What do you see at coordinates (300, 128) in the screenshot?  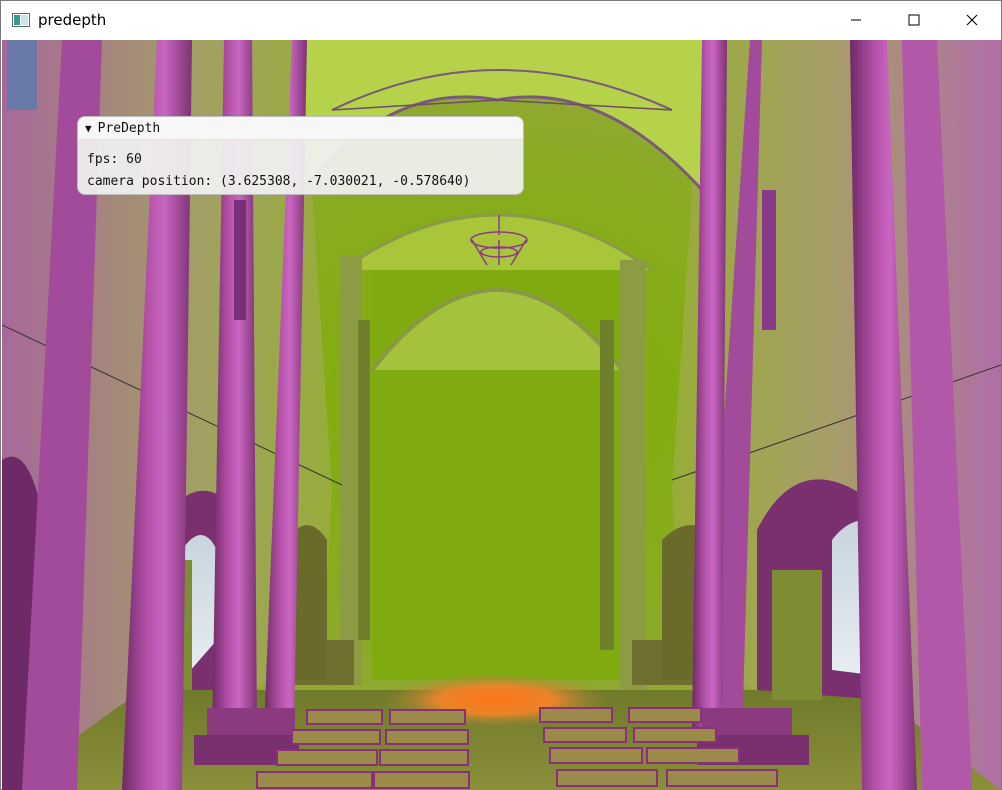 I see `panel-header: ▼ PreDepth` at bounding box center [300, 128].